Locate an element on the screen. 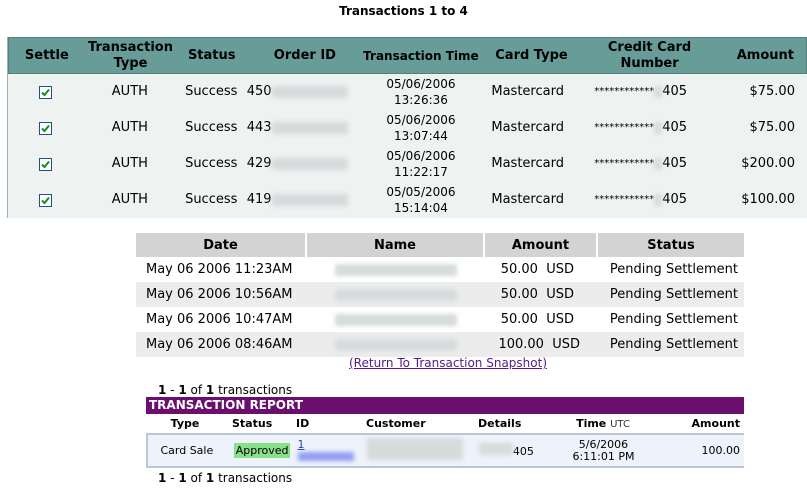 This screenshot has width=807, height=490. transactions-title: Transactions 1 to 4 is located at coordinates (403, 11).